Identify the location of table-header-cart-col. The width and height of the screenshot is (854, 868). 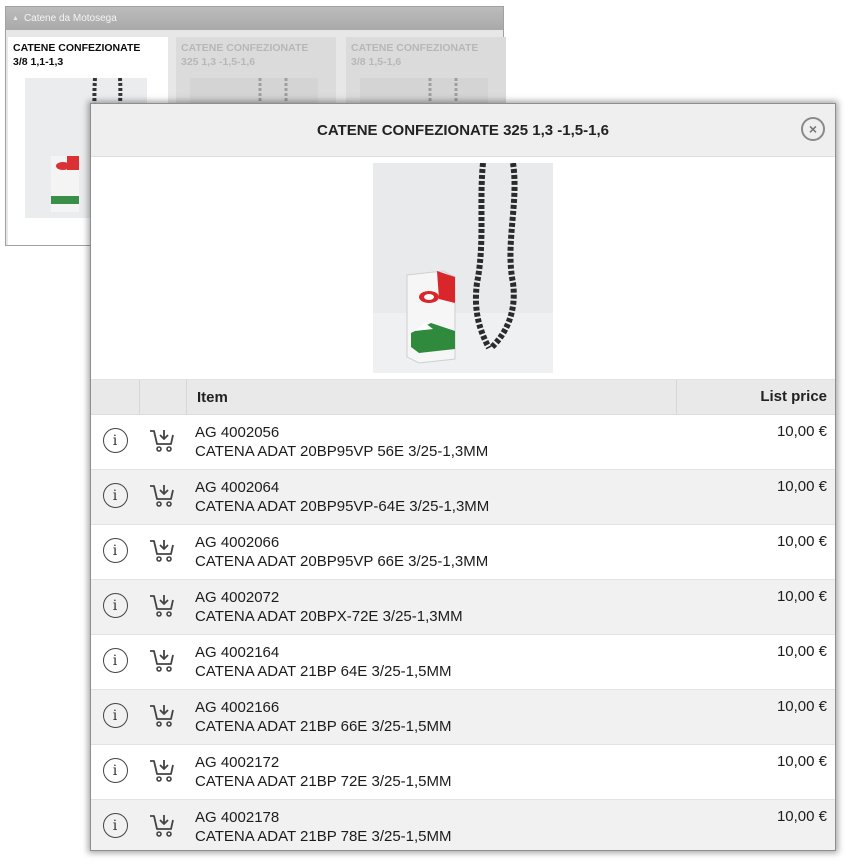
(163, 397).